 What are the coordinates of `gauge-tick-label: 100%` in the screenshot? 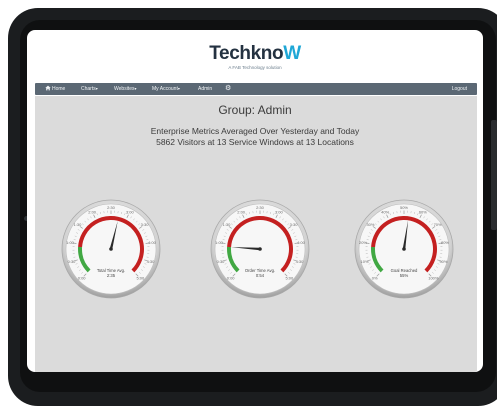 It's located at (433, 278).